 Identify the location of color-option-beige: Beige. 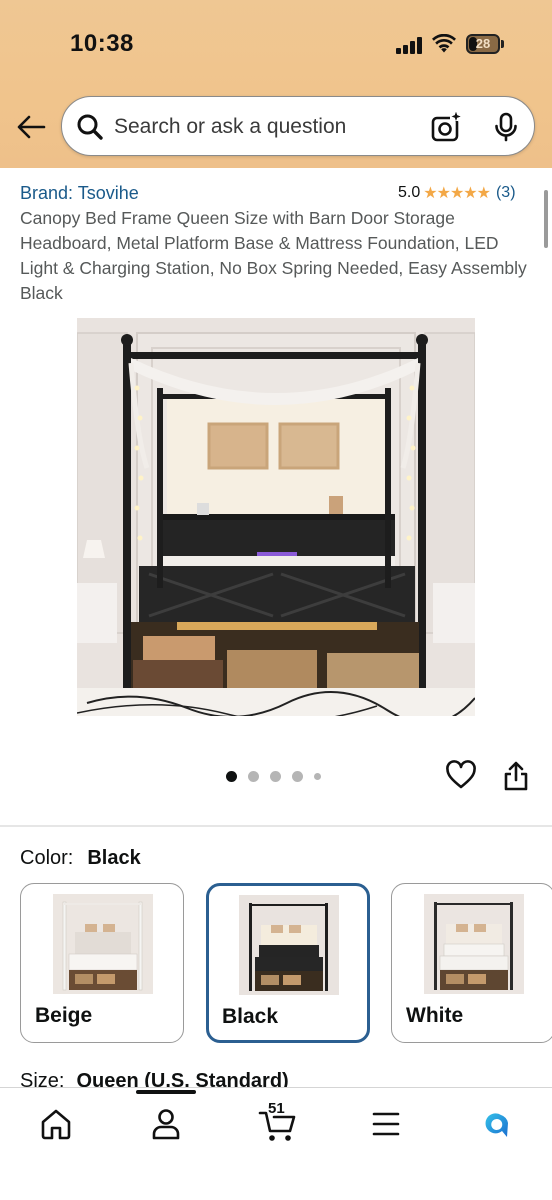
(102, 963).